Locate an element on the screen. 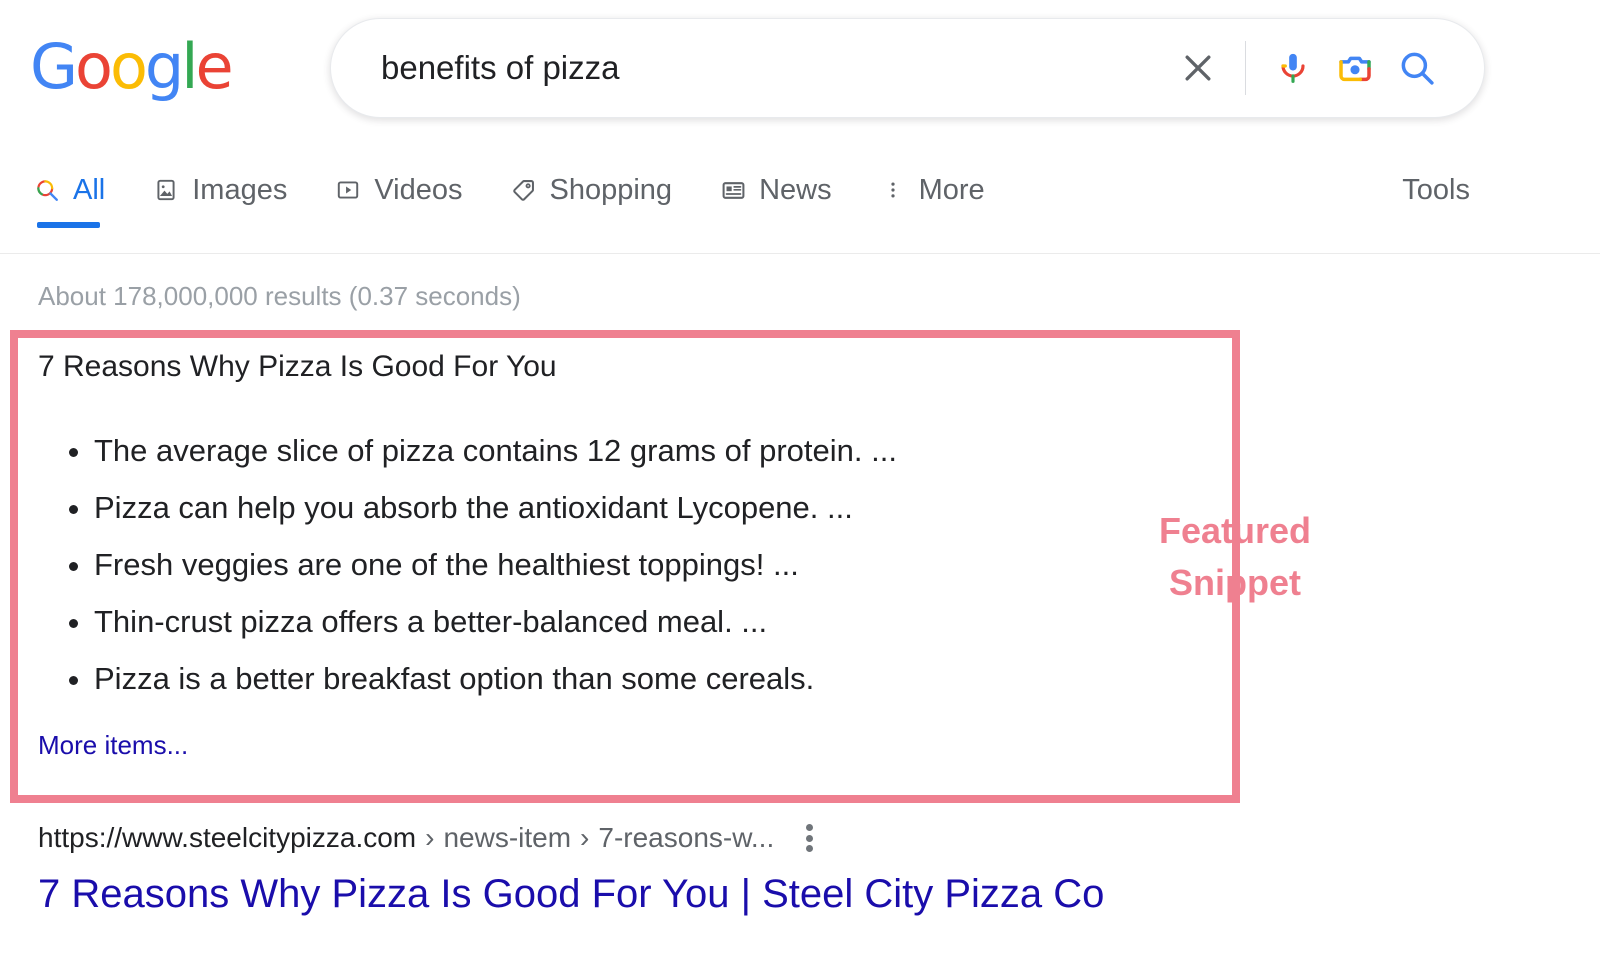 Image resolution: width=1600 pixels, height=980 pixels. breadcrumb-segment-1: news-item is located at coordinates (507, 837).